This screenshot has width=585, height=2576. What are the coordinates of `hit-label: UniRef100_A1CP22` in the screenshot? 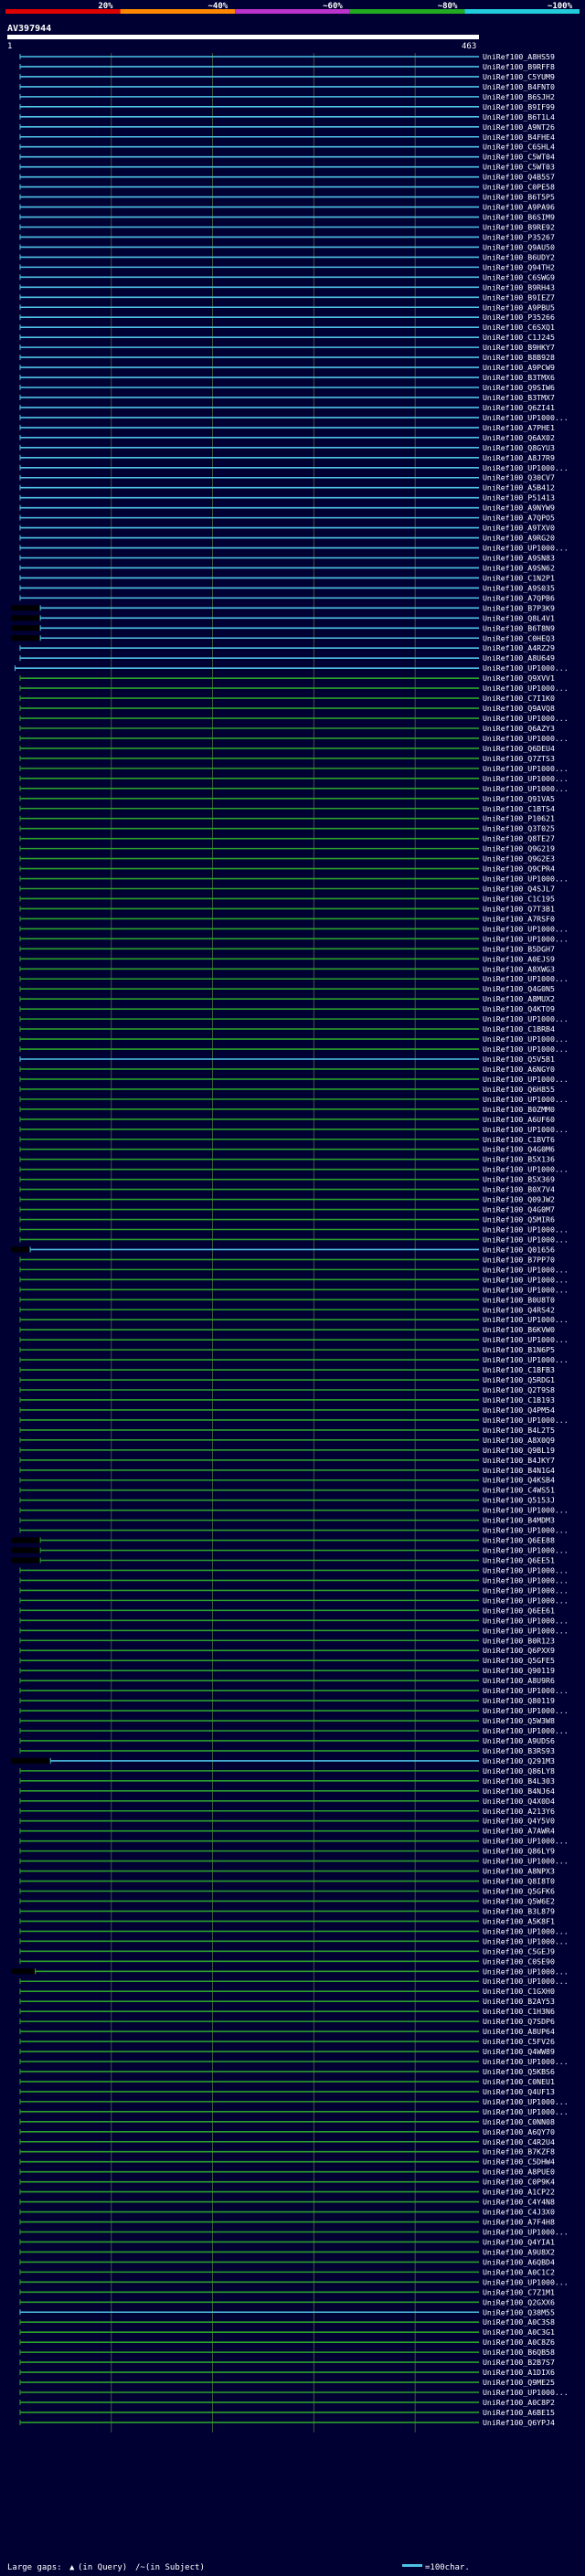 It's located at (519, 2192).